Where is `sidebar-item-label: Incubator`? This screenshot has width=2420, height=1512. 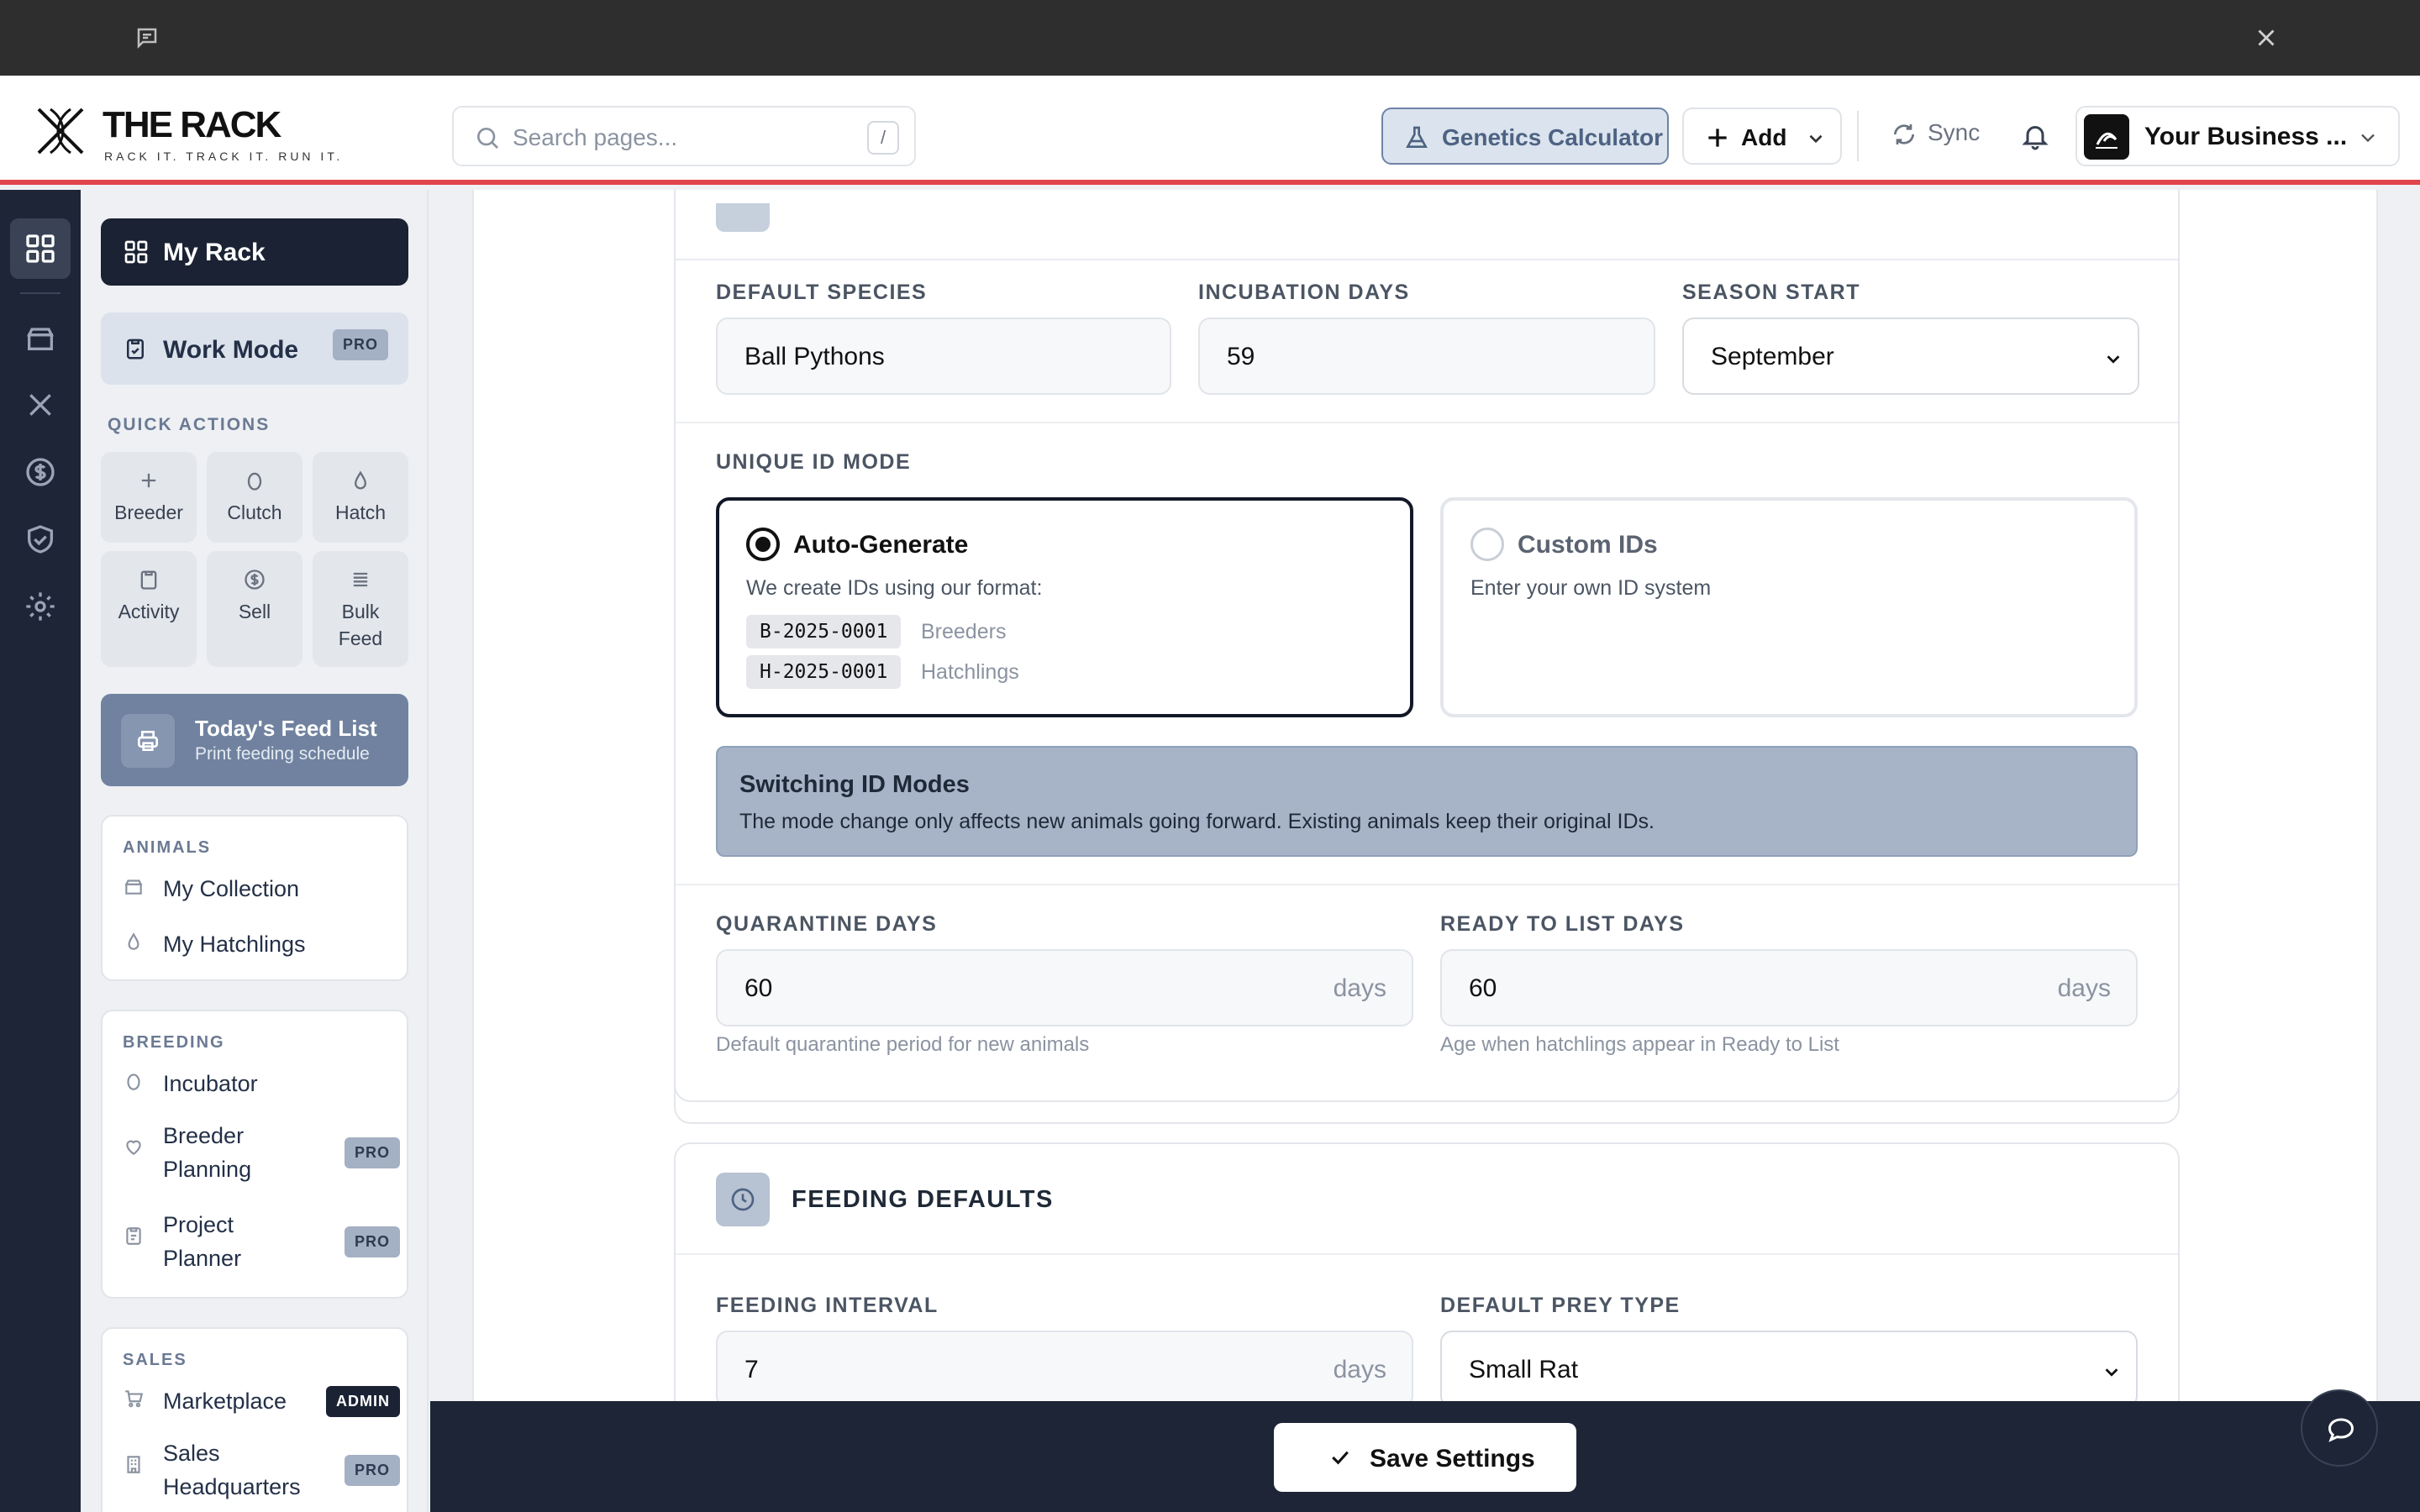
sidebar-item-label: Incubator is located at coordinates (210, 1083).